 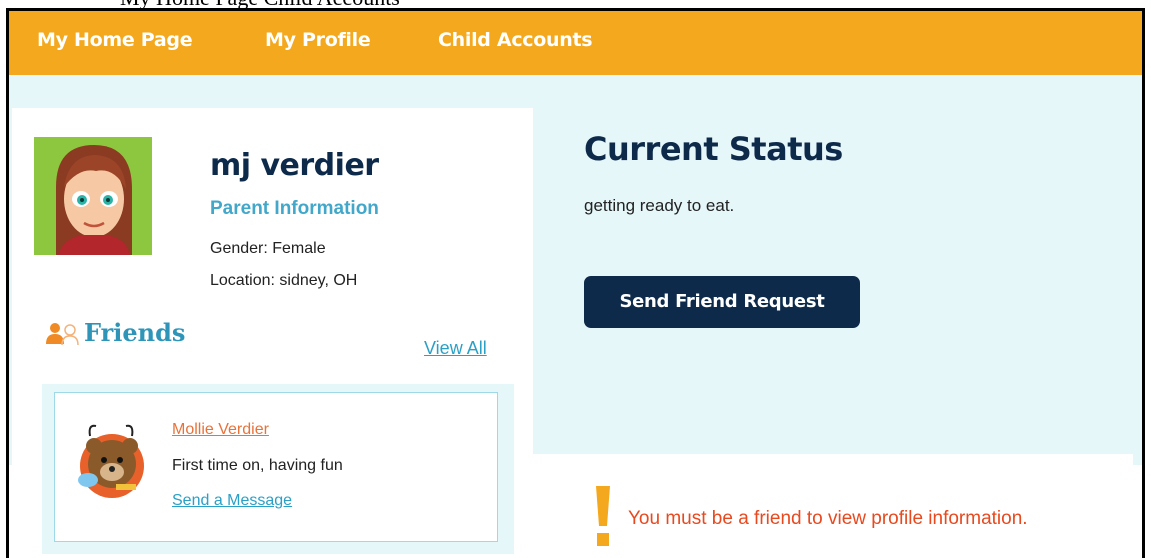 What do you see at coordinates (294, 165) in the screenshot?
I see `profile-name: mj verdier` at bounding box center [294, 165].